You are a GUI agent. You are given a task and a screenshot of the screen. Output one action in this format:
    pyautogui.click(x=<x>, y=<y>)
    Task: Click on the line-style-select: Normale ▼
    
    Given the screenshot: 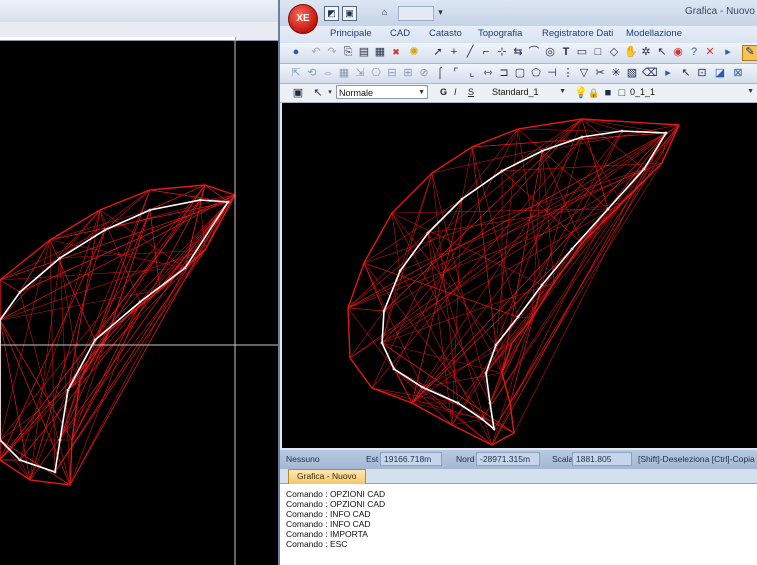 What is the action you would take?
    pyautogui.click(x=382, y=92)
    